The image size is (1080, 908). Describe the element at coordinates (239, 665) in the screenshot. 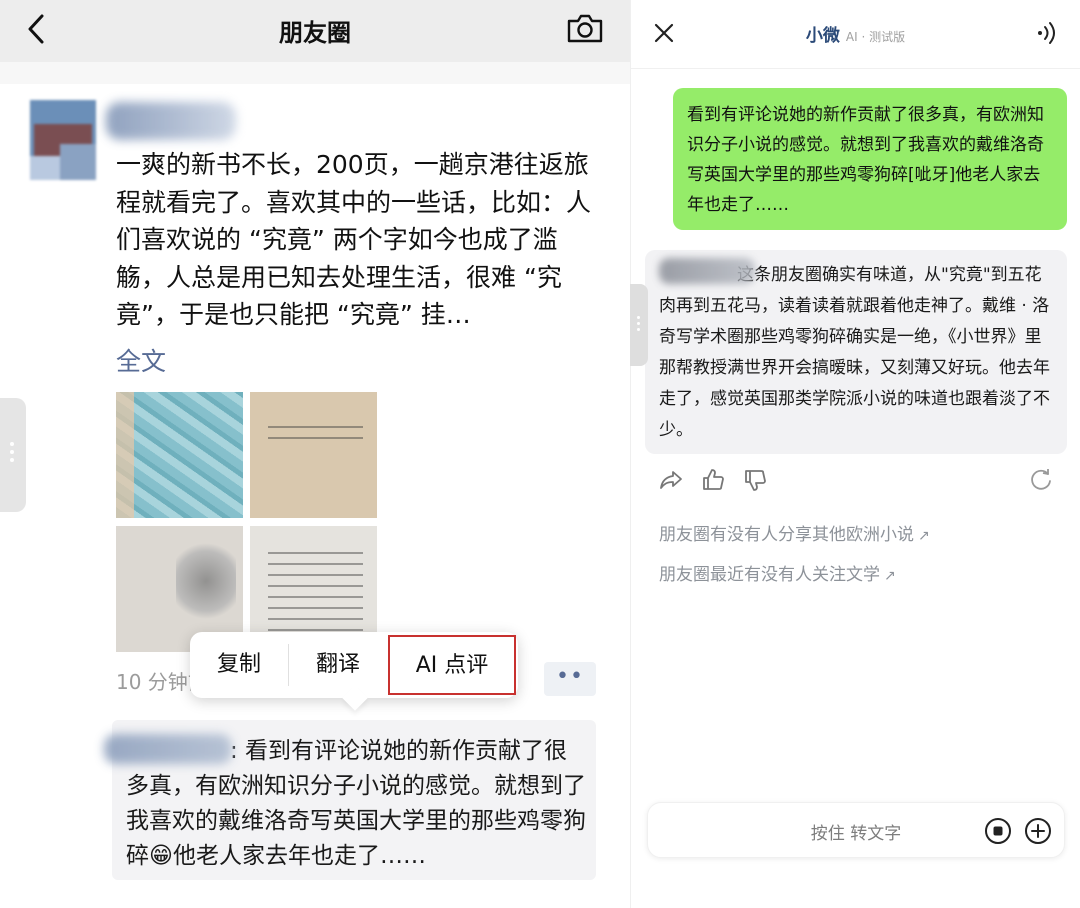

I see `copy-menu-item: 复制` at that location.